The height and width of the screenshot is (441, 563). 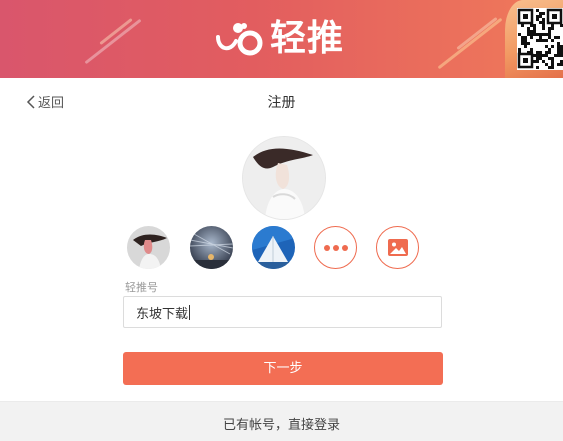 I want to click on account-label: 轻推号, so click(x=141, y=287).